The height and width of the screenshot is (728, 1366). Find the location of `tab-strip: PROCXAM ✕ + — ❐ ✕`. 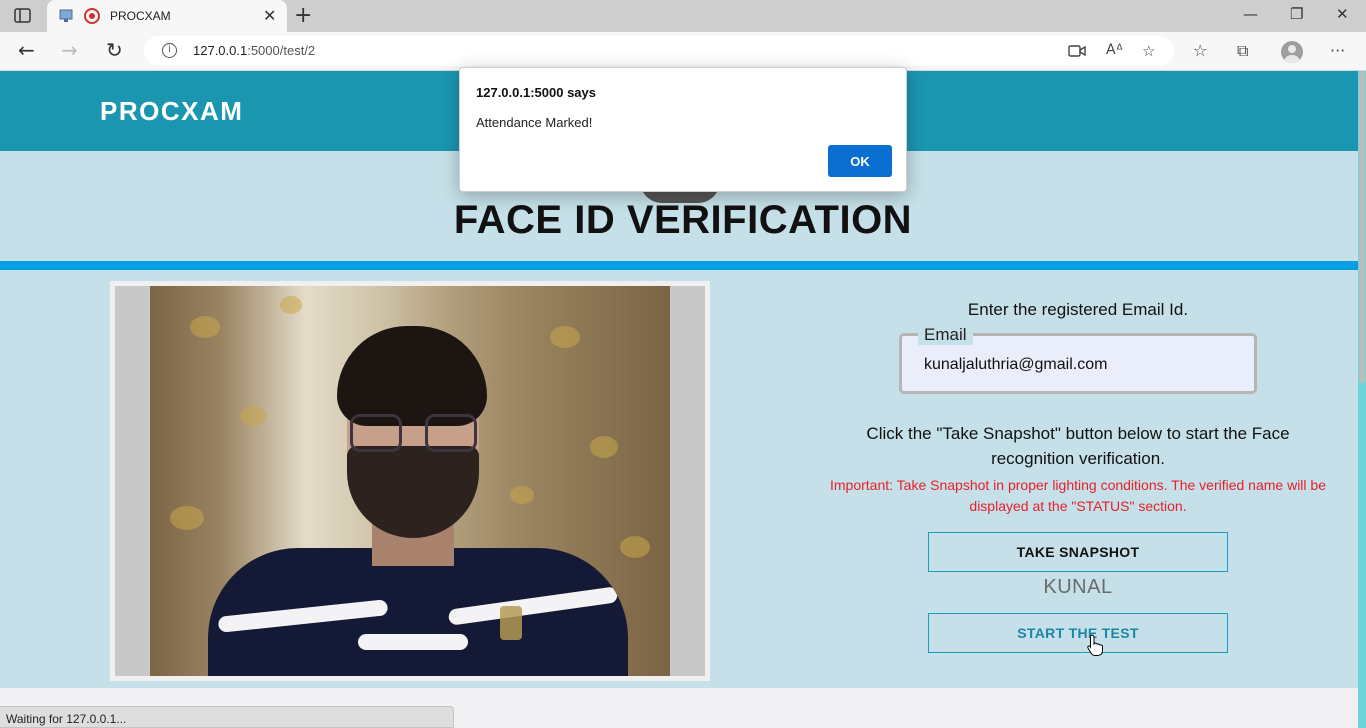

tab-strip: PROCXAM ✕ + — ❐ ✕ is located at coordinates (683, 16).